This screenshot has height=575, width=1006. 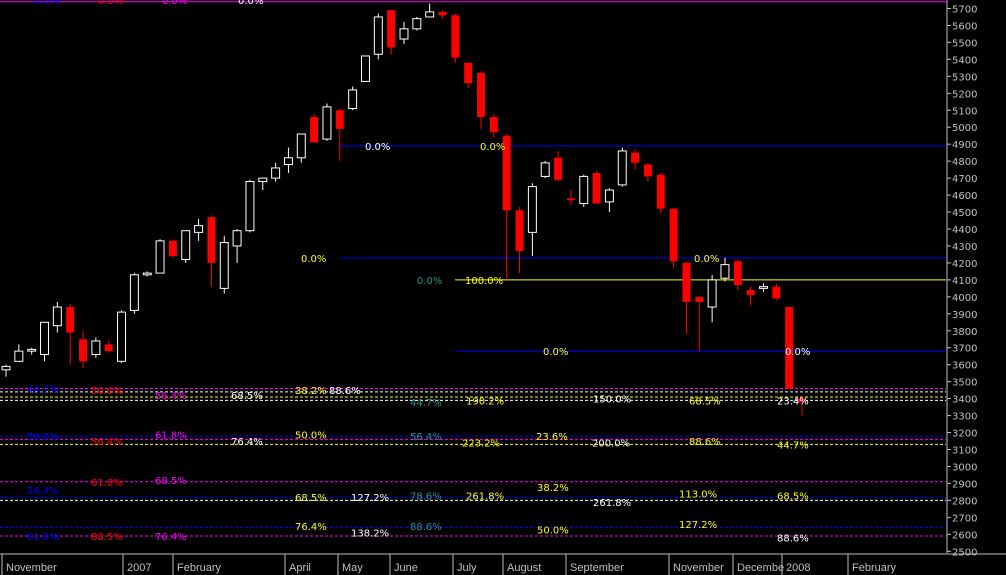 What do you see at coordinates (964, 366) in the screenshot?
I see `y-tick-label: 3600` at bounding box center [964, 366].